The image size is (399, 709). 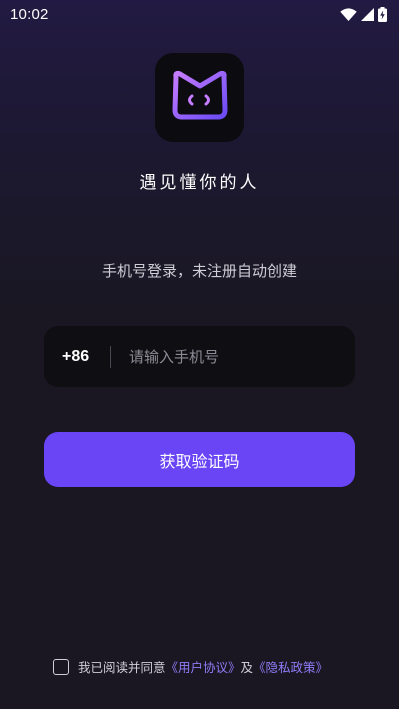 I want to click on app-logo, so click(x=199, y=97).